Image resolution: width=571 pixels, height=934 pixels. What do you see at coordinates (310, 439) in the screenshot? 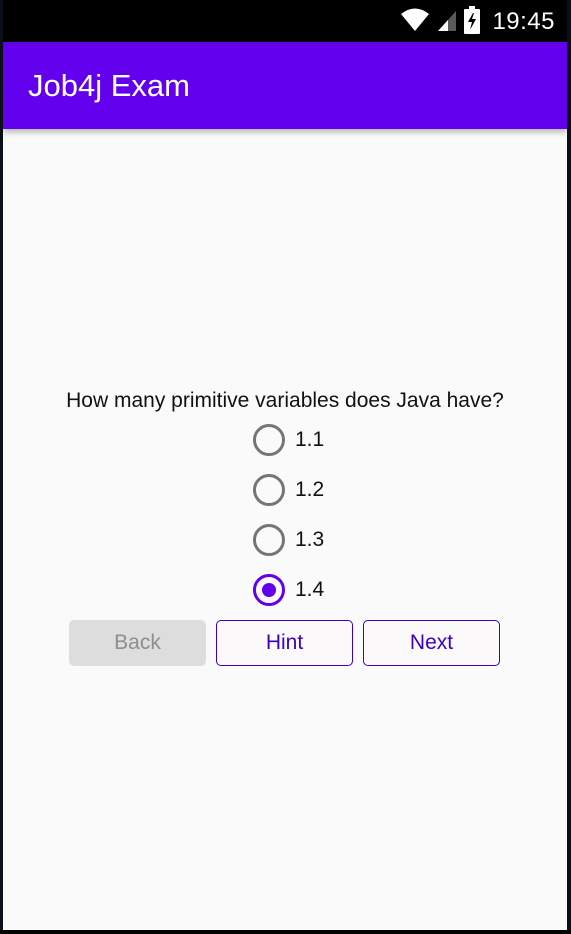
I see `answer-label: 1.1` at bounding box center [310, 439].